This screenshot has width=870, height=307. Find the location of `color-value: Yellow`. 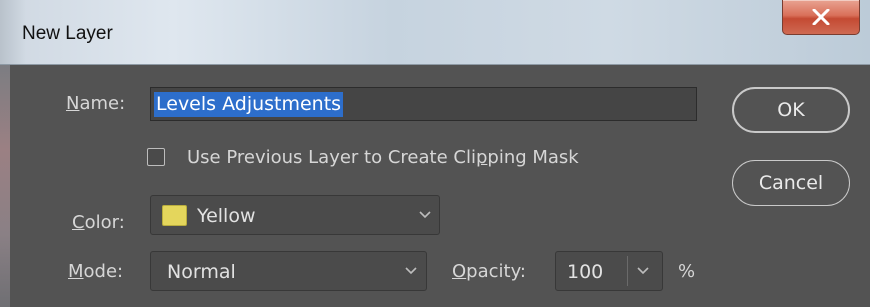

color-value: Yellow is located at coordinates (226, 216).